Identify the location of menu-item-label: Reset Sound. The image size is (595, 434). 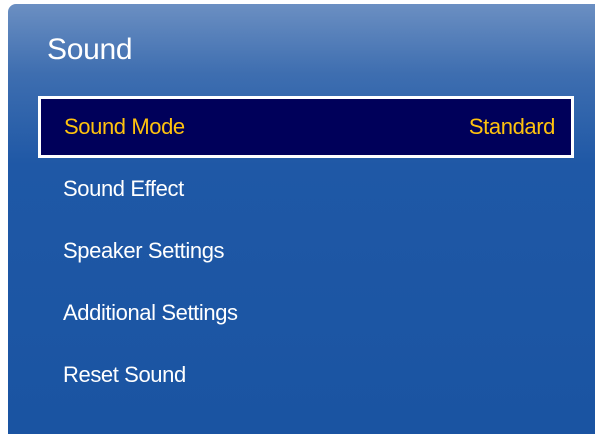
(124, 374).